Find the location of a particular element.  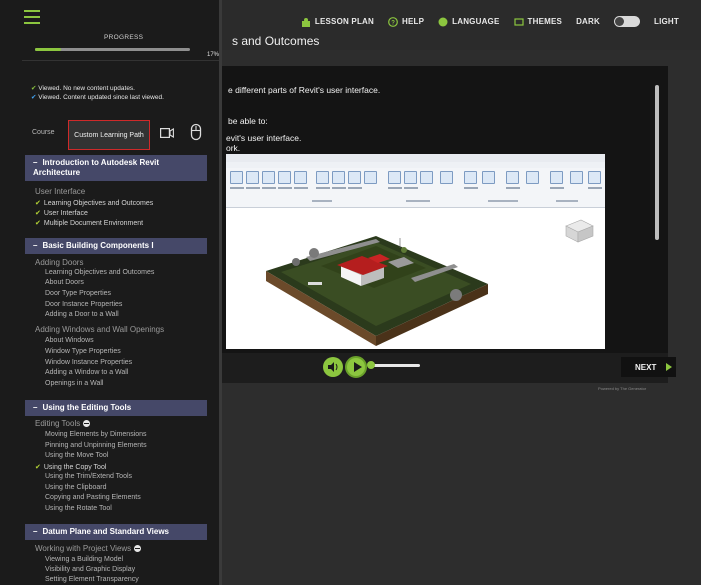

content-text-line2: be able to: is located at coordinates (248, 121).